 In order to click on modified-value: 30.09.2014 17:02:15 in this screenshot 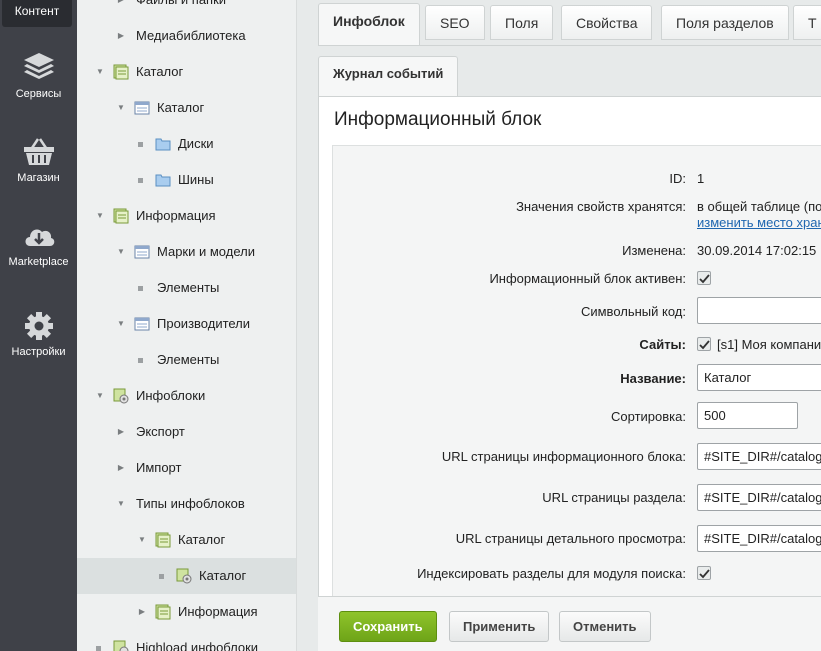, I will do `click(757, 250)`.